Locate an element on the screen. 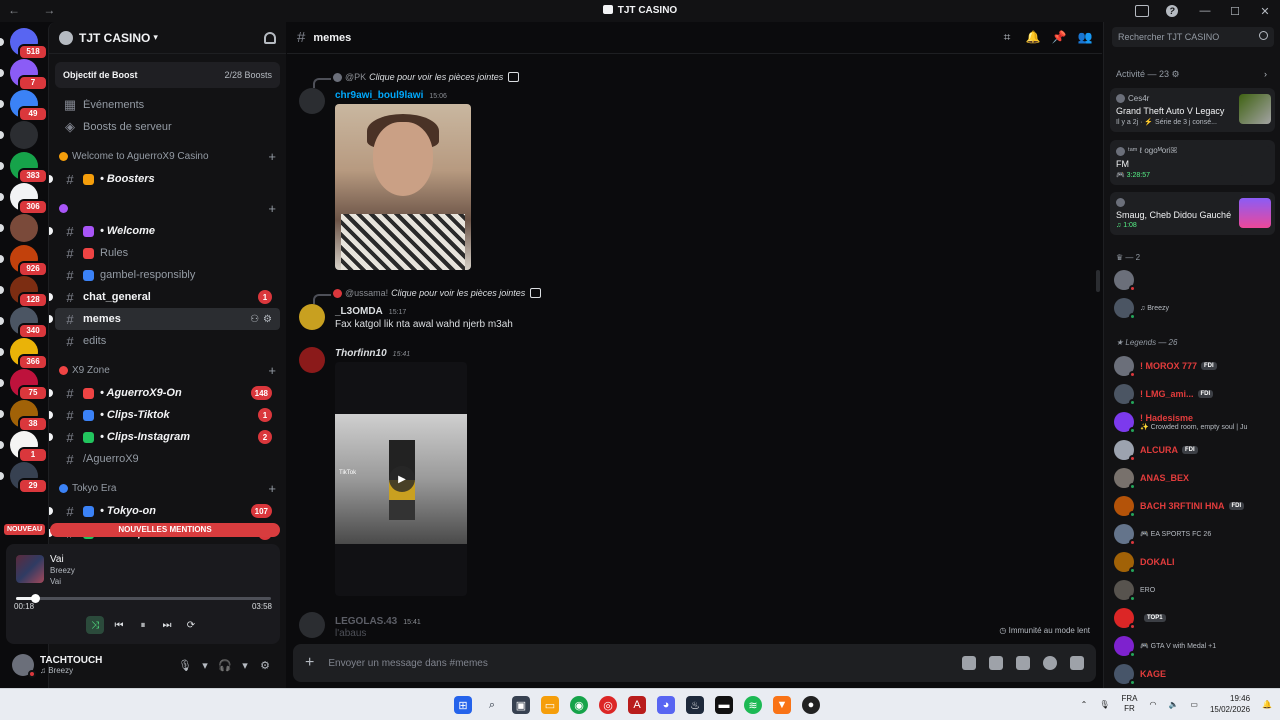 The height and width of the screenshot is (720, 1280). category-header: Welcome to AguerroX9 Casino + is located at coordinates (167, 156).